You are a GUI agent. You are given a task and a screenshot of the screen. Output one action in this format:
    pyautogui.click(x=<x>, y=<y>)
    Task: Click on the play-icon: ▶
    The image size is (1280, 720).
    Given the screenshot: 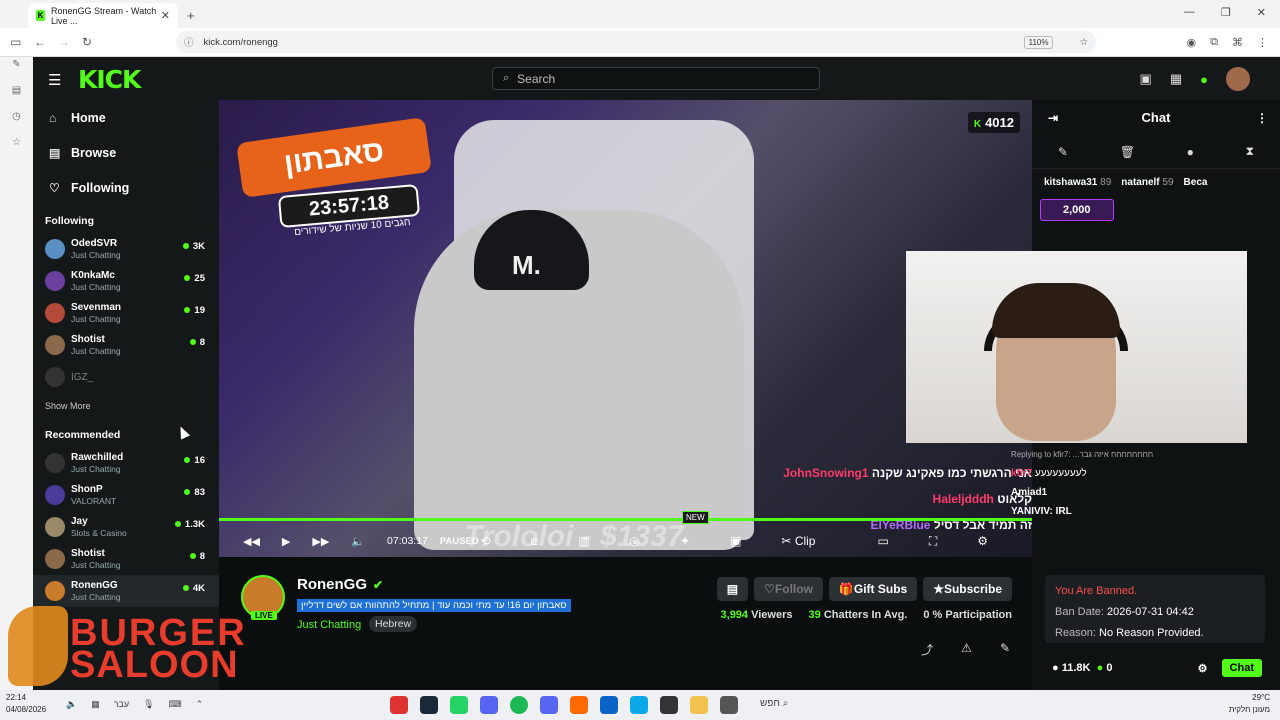 What is the action you would take?
    pyautogui.click(x=286, y=541)
    